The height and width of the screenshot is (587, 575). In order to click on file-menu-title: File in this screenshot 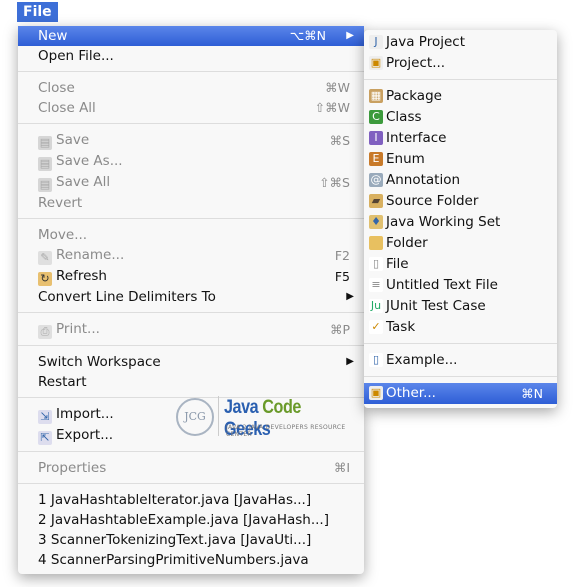, I will do `click(37, 12)`.